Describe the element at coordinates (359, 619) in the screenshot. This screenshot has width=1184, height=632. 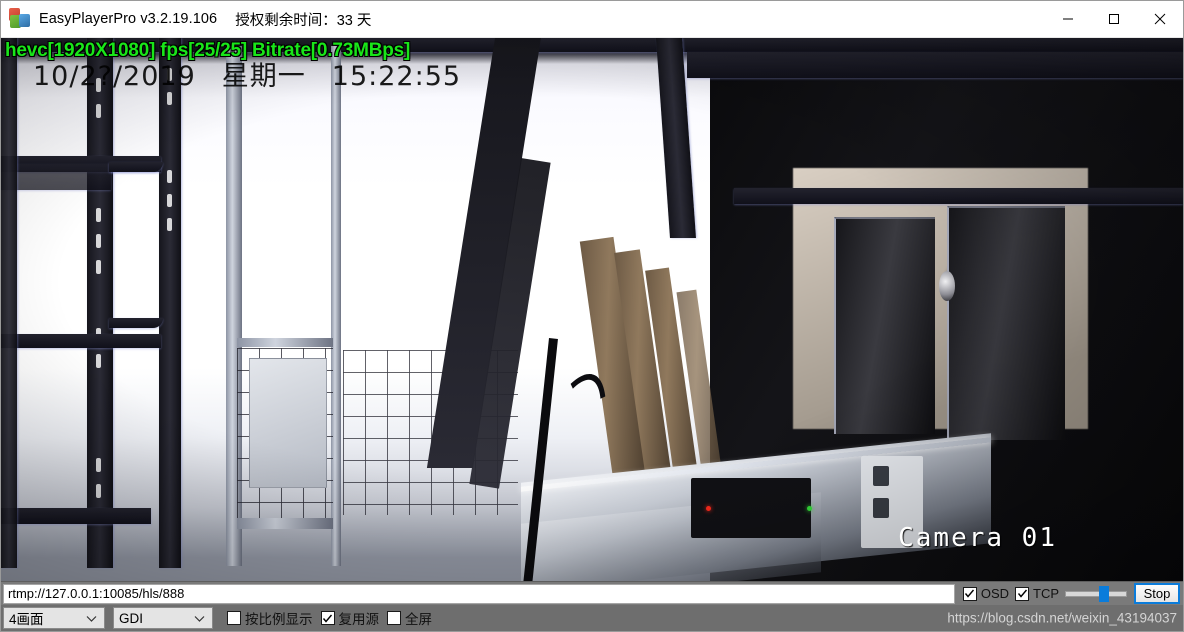
I see `reuse-source-label: 复用源` at that location.